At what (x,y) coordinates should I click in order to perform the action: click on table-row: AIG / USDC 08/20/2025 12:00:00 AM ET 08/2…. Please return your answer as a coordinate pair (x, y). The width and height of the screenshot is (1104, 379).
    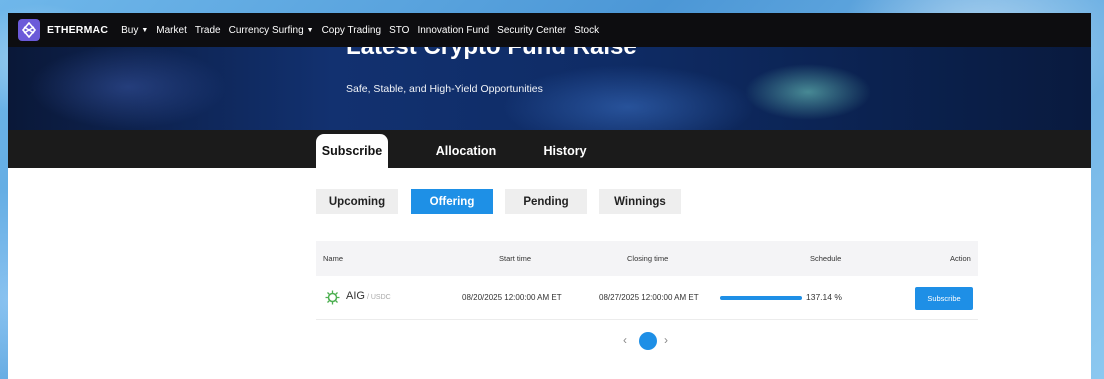
    Looking at the image, I should click on (647, 298).